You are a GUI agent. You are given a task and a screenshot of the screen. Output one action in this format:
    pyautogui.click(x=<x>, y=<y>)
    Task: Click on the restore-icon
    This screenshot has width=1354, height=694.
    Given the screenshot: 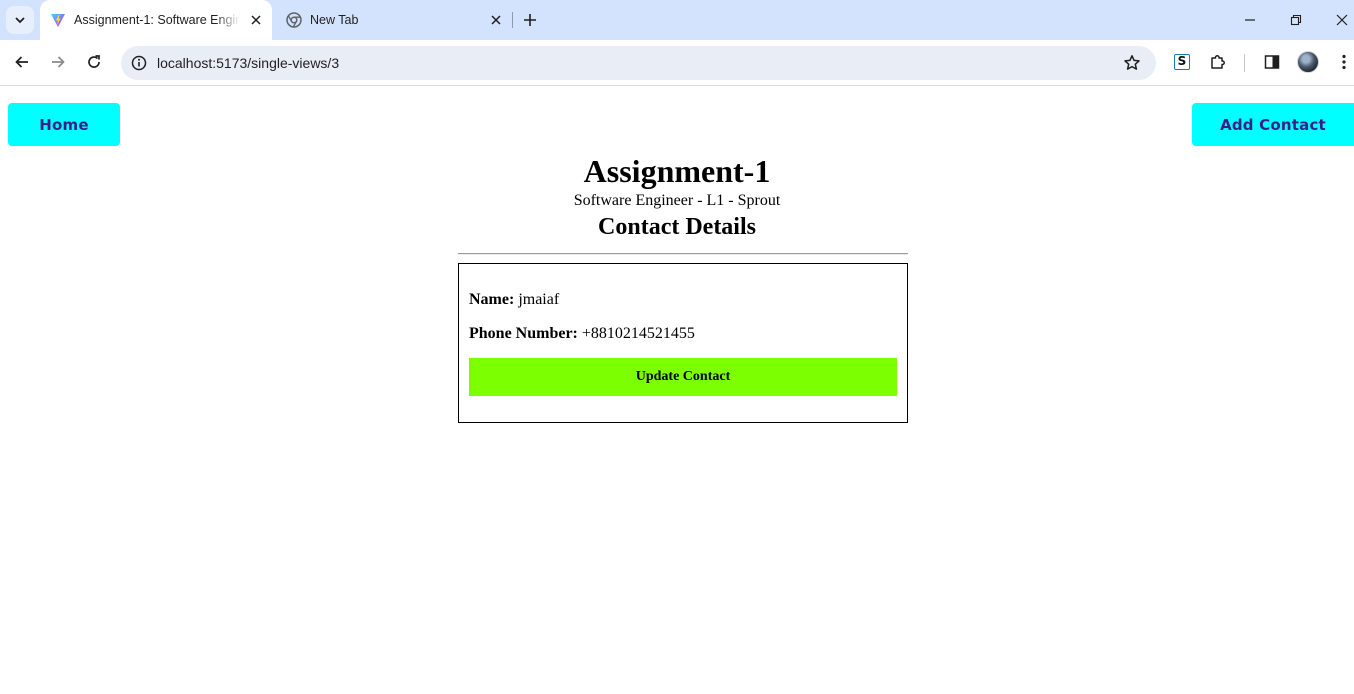 What is the action you would take?
    pyautogui.click(x=1296, y=20)
    